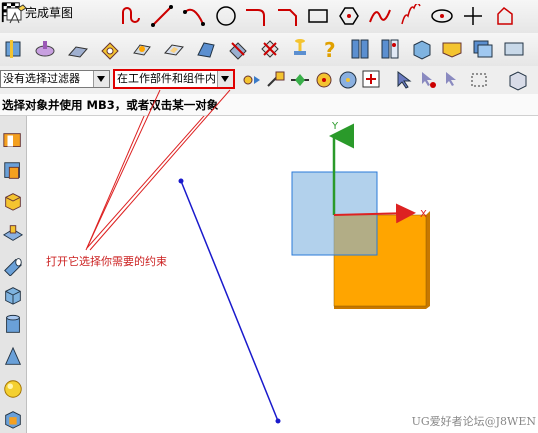  I want to click on point-constructor-icon, so click(372, 80).